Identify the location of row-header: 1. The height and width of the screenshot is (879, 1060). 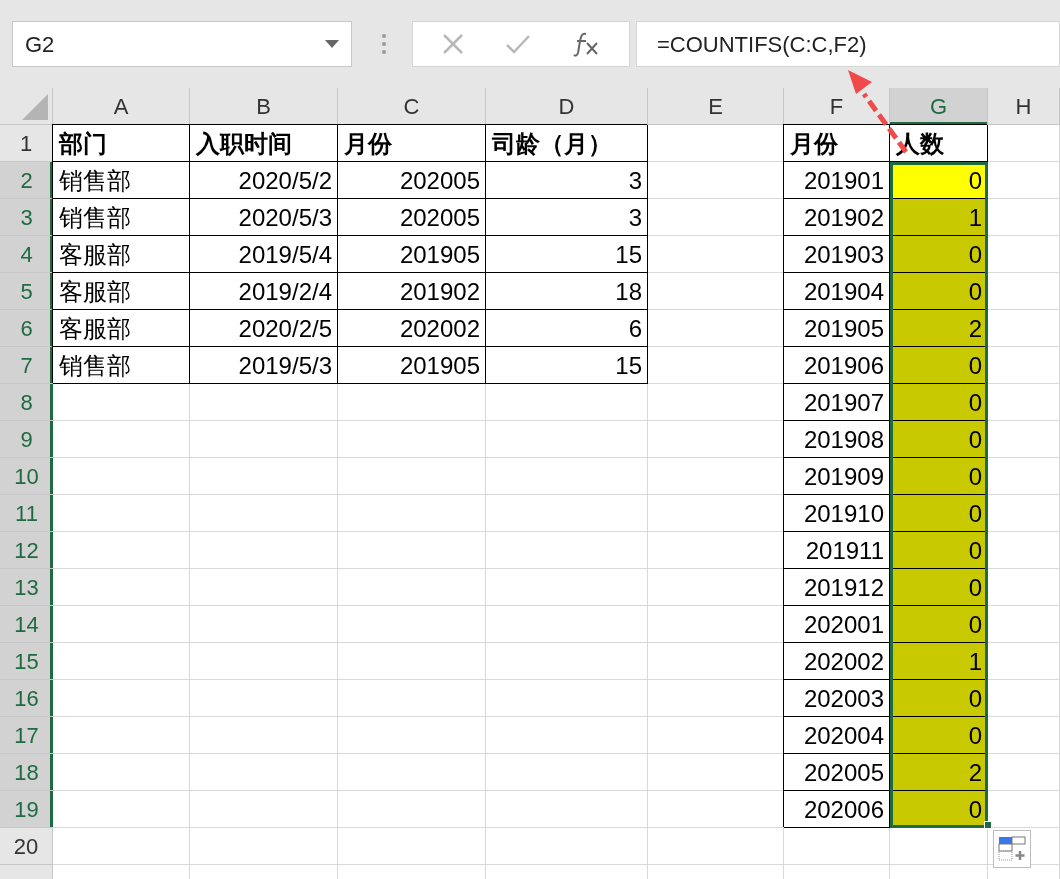
(26, 143).